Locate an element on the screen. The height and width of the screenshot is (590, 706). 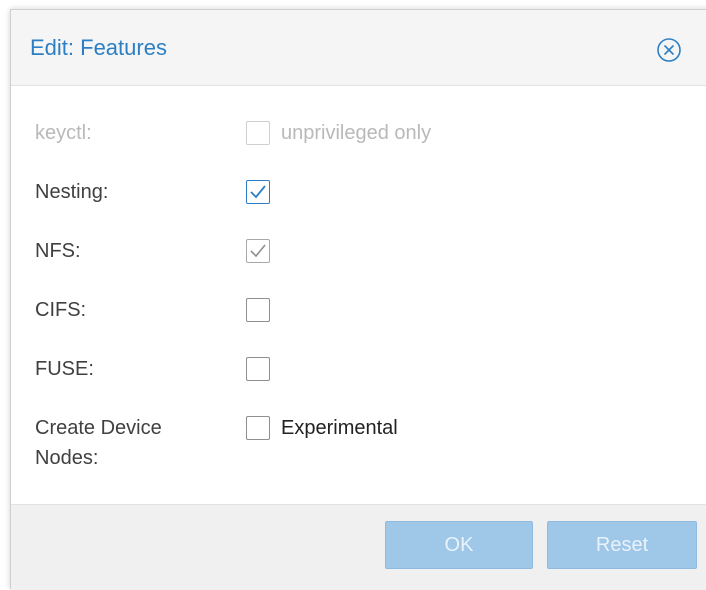
cifs-checkbox is located at coordinates (258, 310).